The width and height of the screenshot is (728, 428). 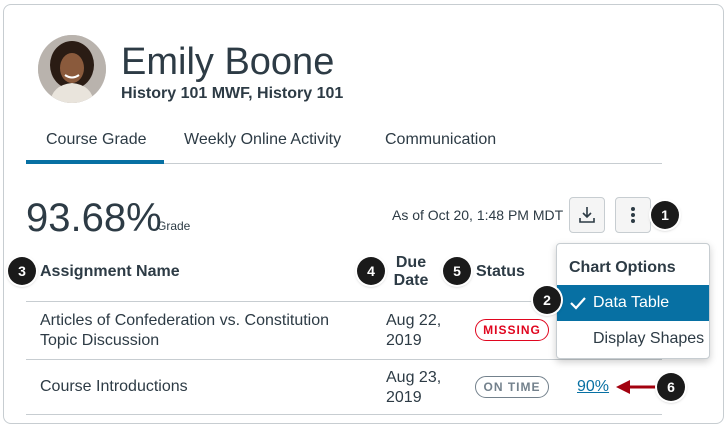 I want to click on download-button, so click(x=587, y=215).